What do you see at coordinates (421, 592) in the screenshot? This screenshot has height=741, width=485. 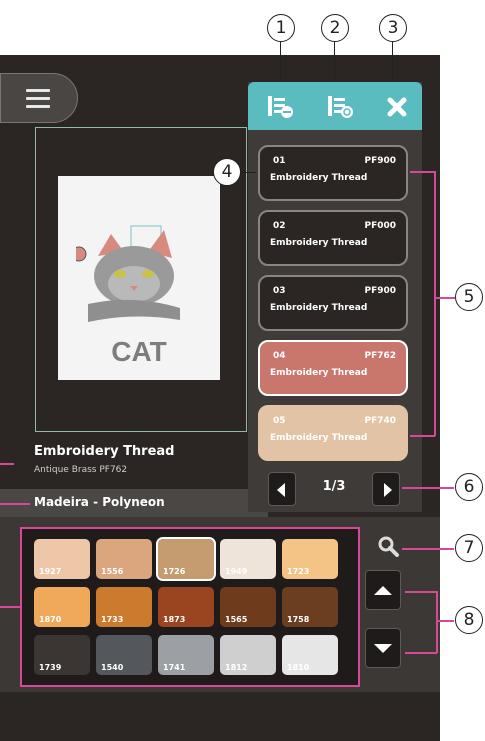 I see `bracket-8-top` at bounding box center [421, 592].